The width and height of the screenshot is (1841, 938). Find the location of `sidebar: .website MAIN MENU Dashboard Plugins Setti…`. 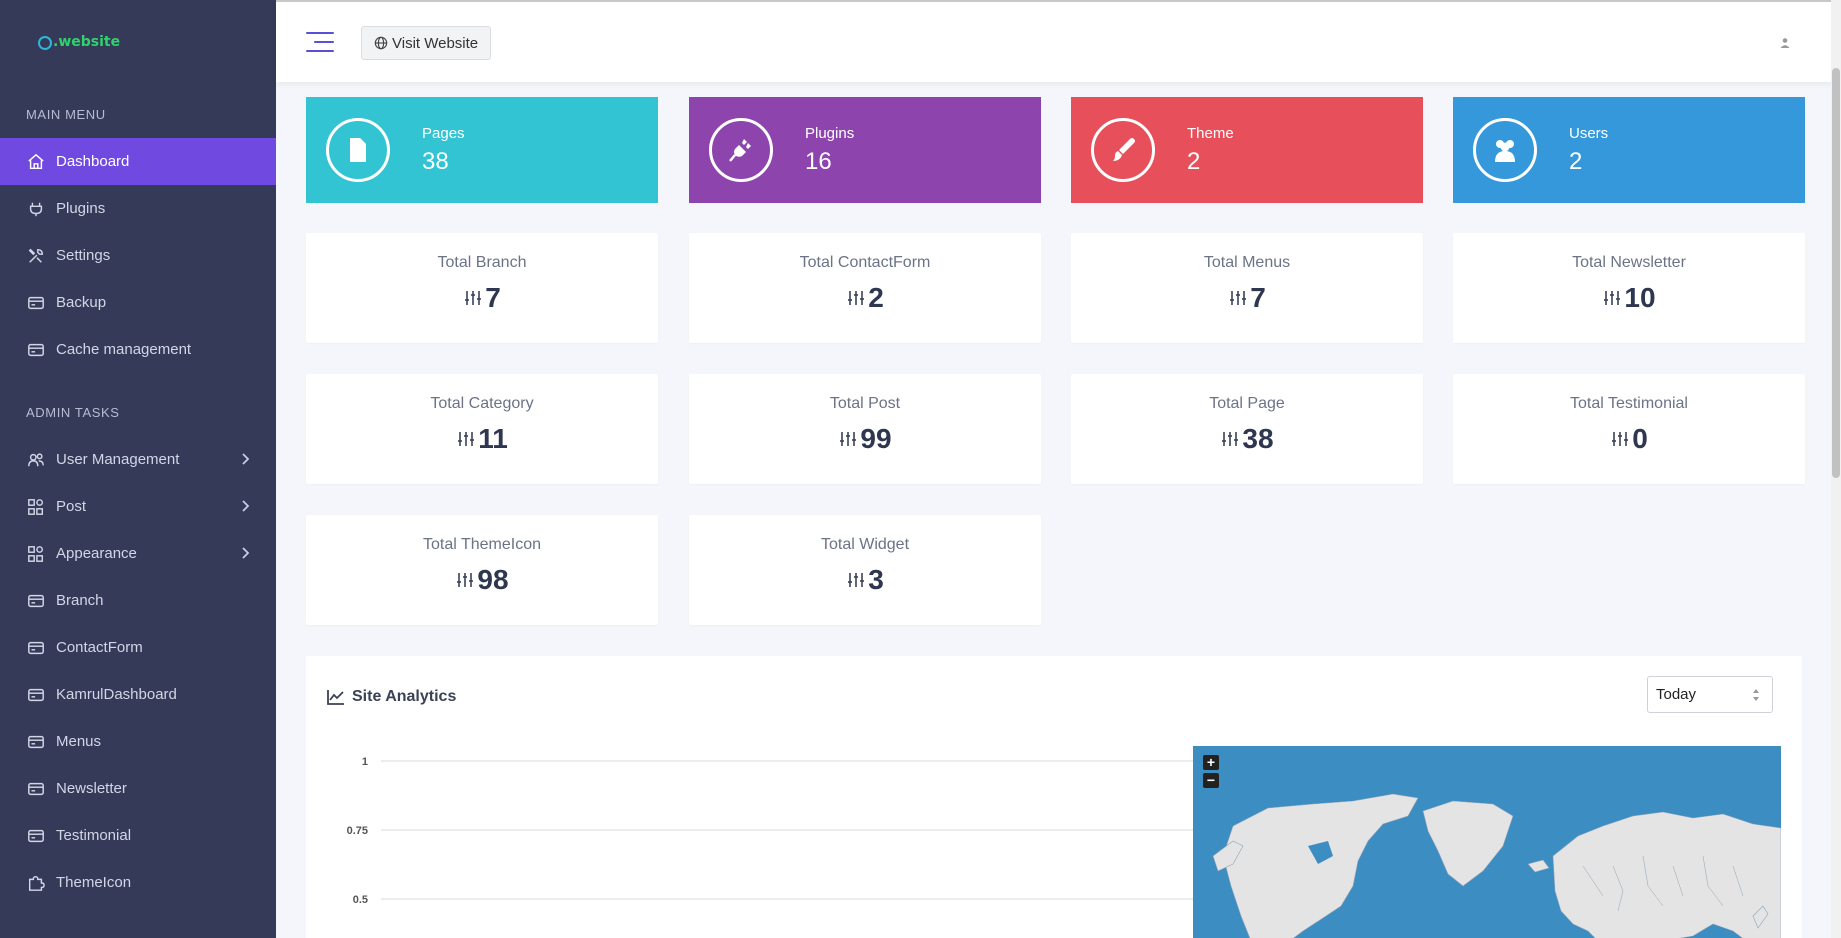

sidebar: .website MAIN MENU Dashboard Plugins Setti… is located at coordinates (138, 469).